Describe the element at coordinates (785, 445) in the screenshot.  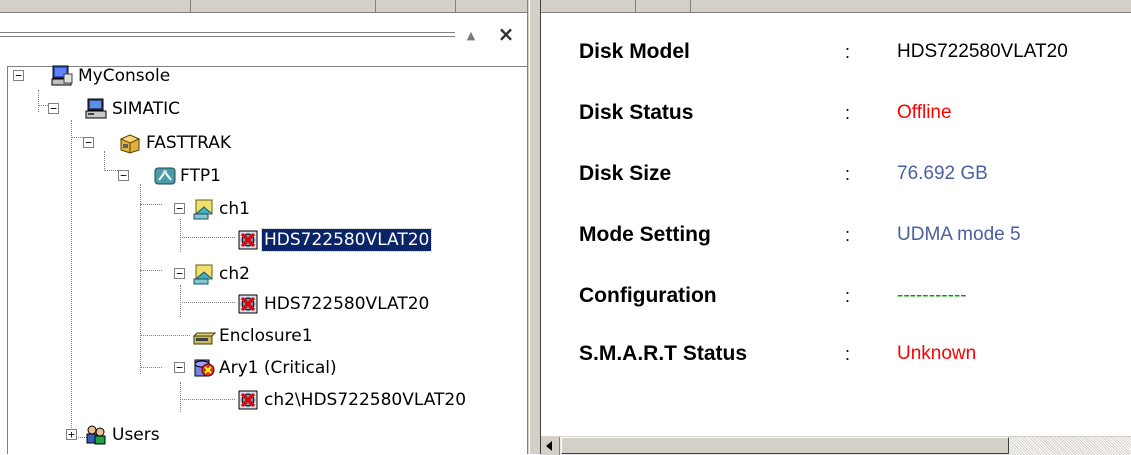
I see `scrollbar-thumb` at that location.